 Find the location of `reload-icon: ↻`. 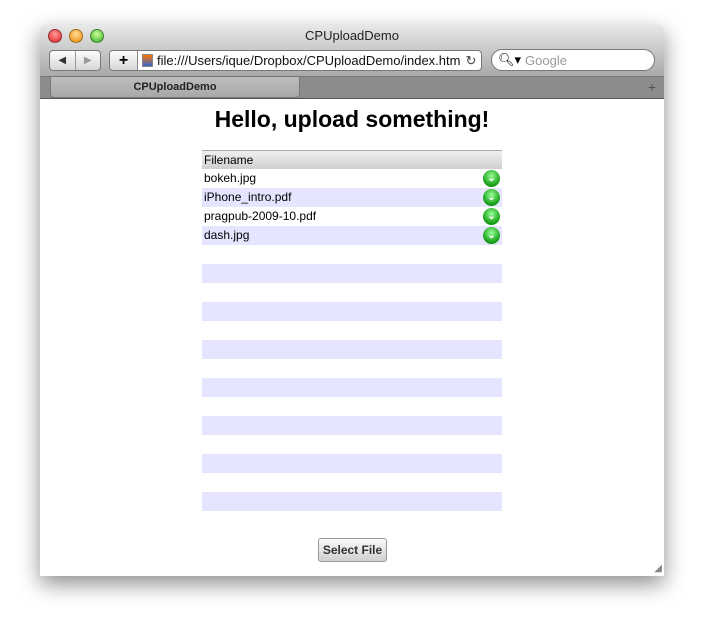

reload-icon: ↻ is located at coordinates (471, 61).